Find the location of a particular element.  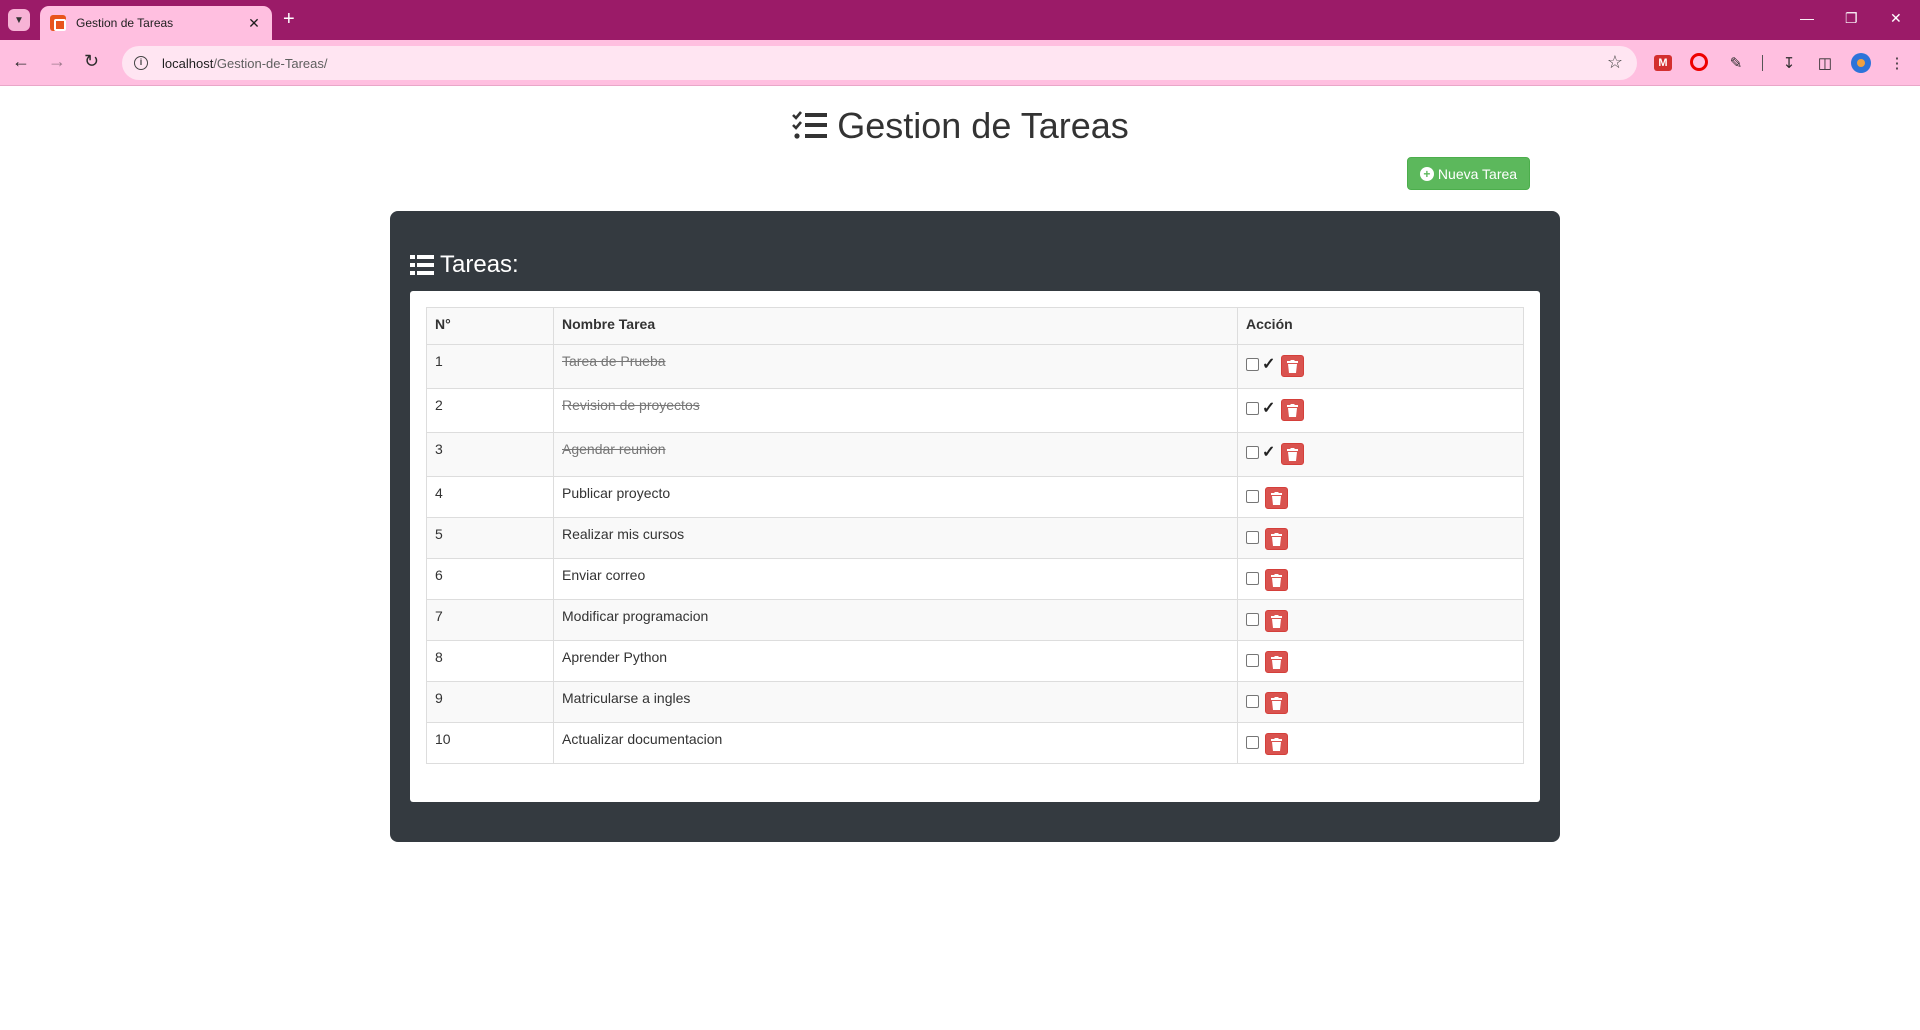

side-panel-icon: ◫ is located at coordinates (1825, 63).